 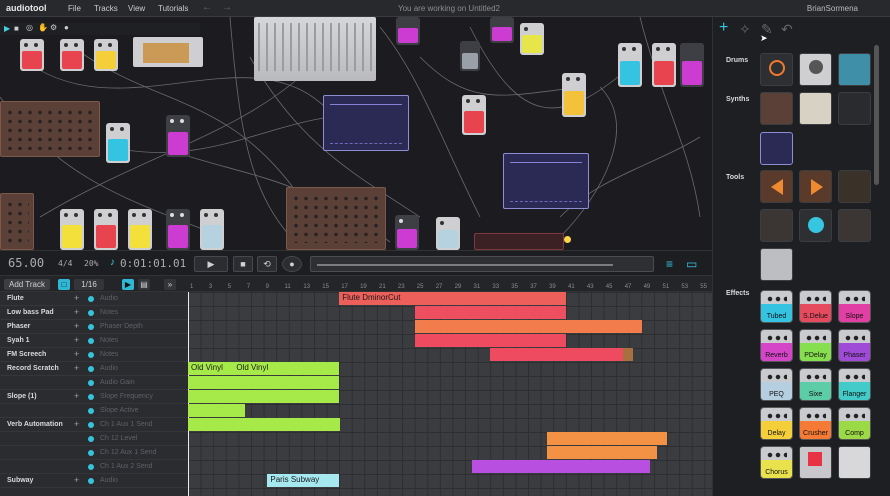 I want to click on track-row: Verb Automation + Ch 1 Aux 1 Send, so click(x=94, y=425).